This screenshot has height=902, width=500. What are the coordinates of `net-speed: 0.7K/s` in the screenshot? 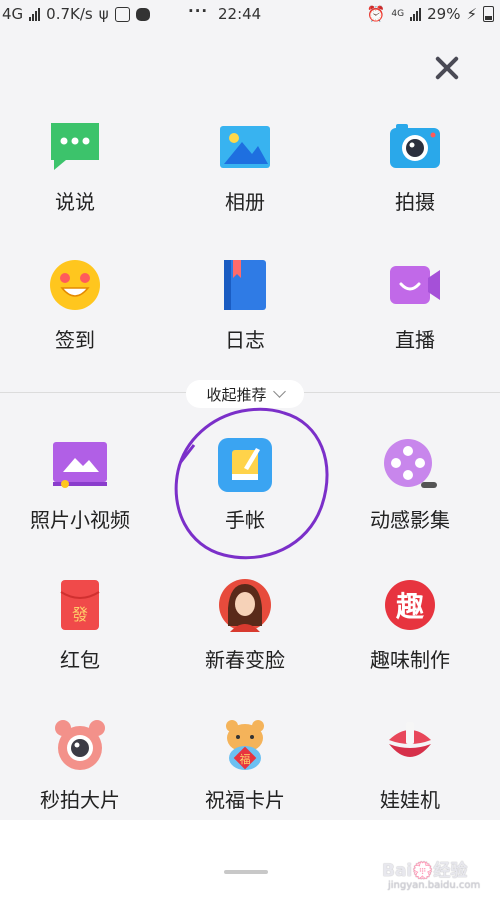 It's located at (69, 14).